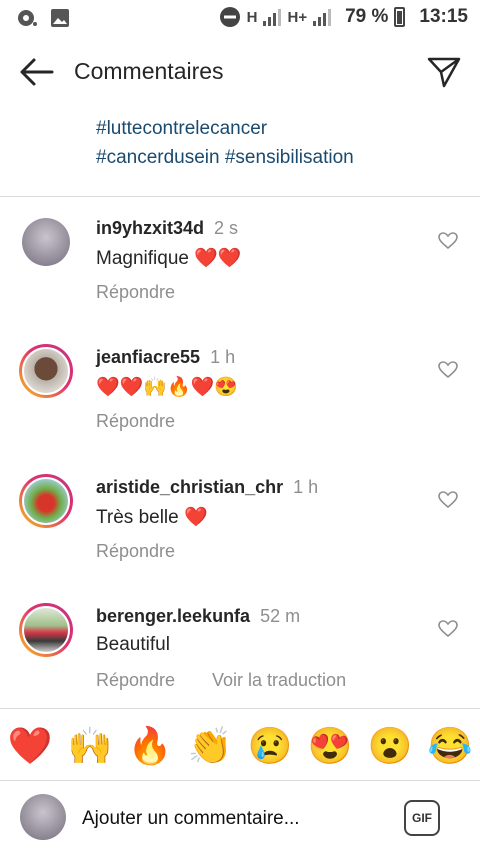 This screenshot has height=854, width=480. What do you see at coordinates (90, 746) in the screenshot?
I see `reaction-raised-hands: 🙌` at bounding box center [90, 746].